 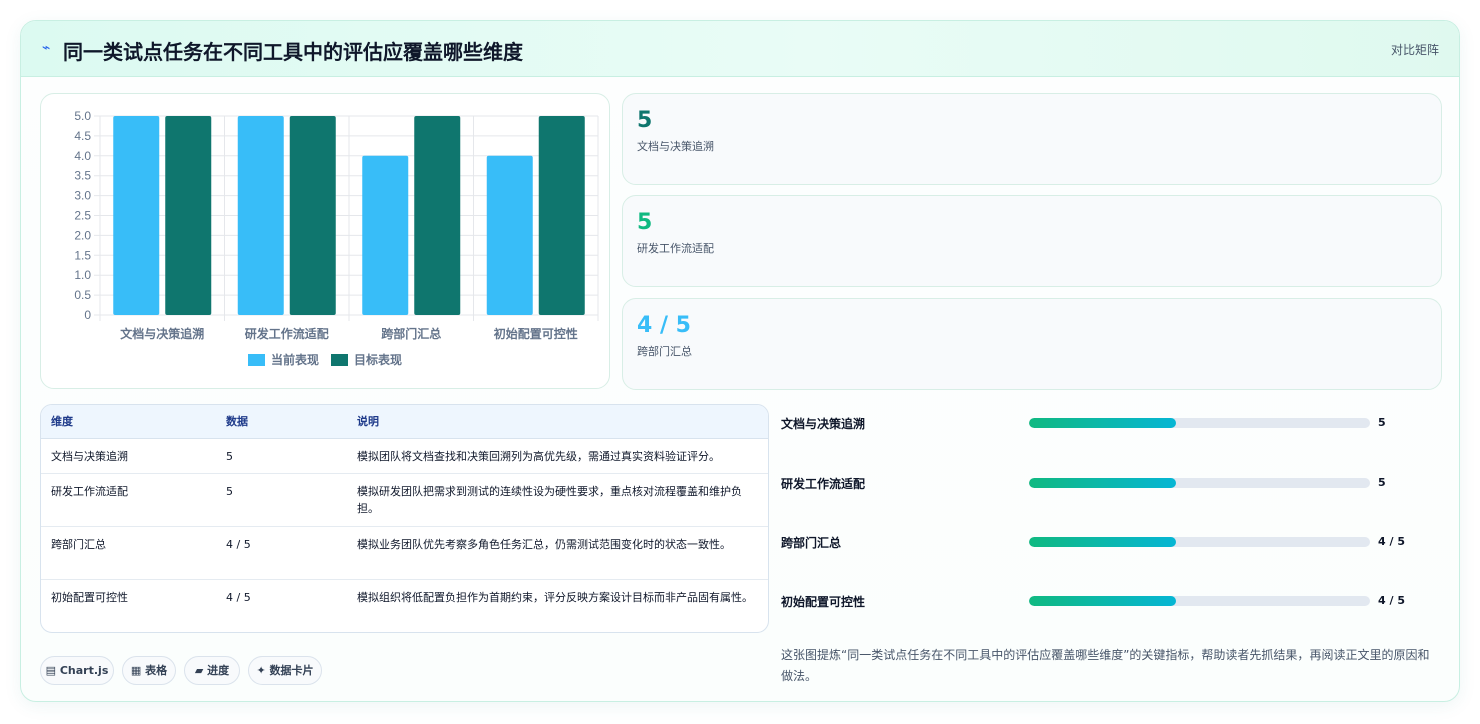 What do you see at coordinates (136, 670) in the screenshot?
I see `table-icon: ▦` at bounding box center [136, 670].